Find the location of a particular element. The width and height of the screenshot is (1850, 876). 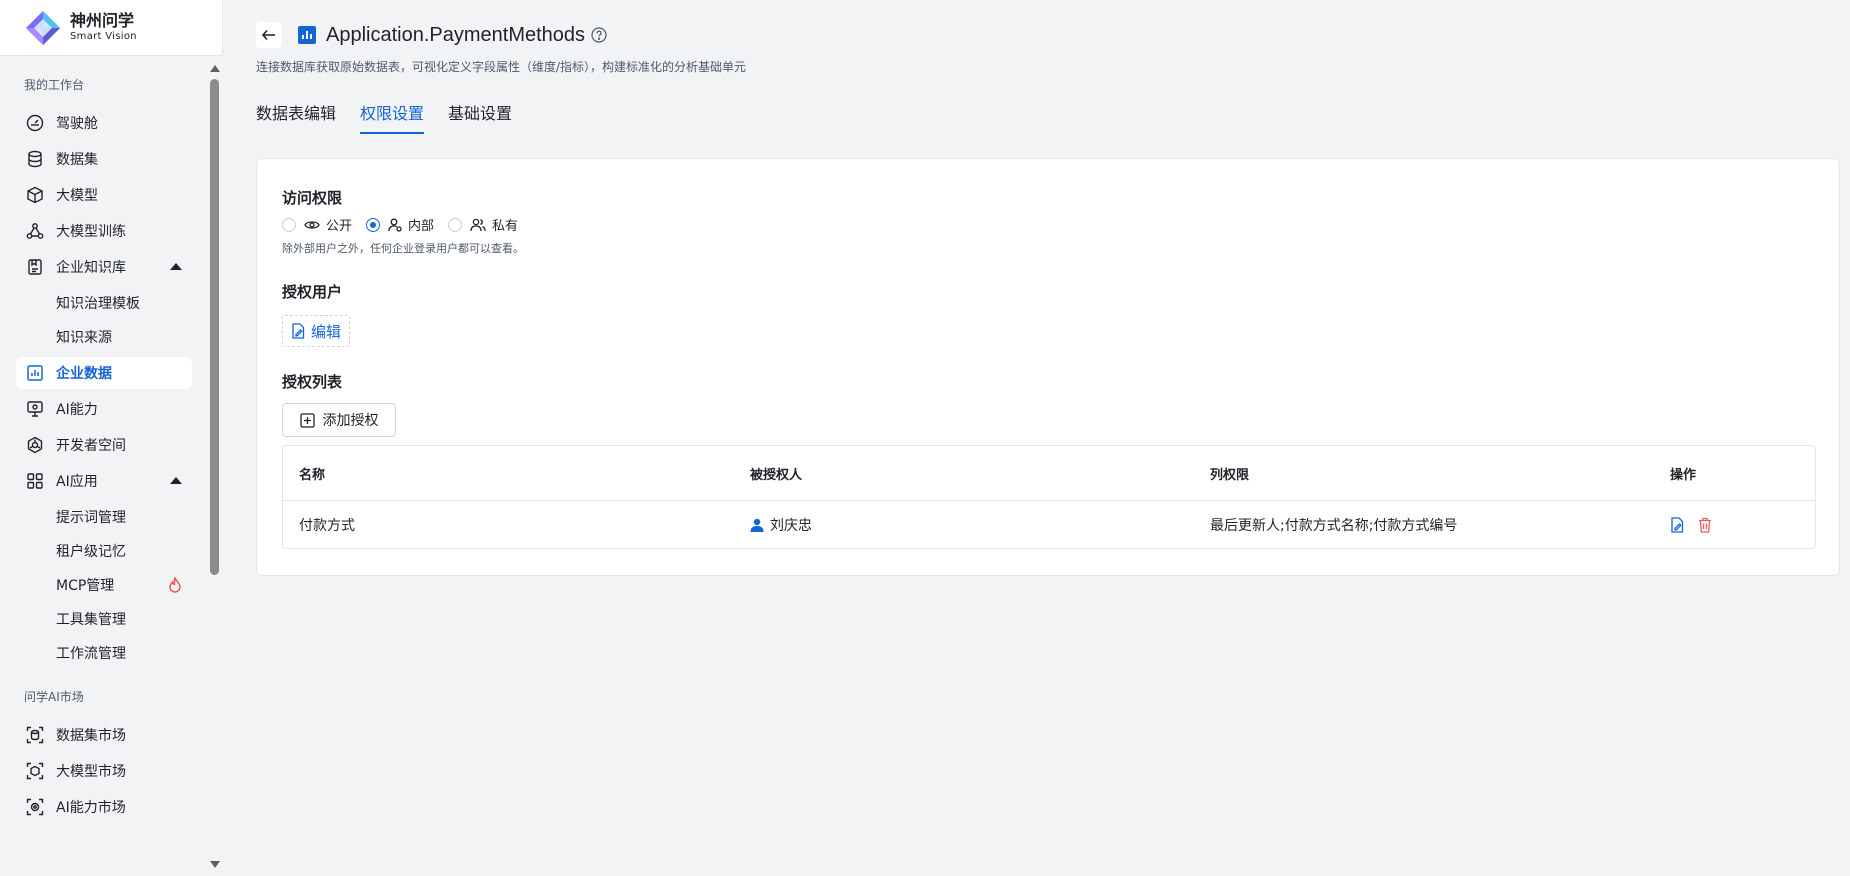

column-header-name: 名称 is located at coordinates (312, 475).